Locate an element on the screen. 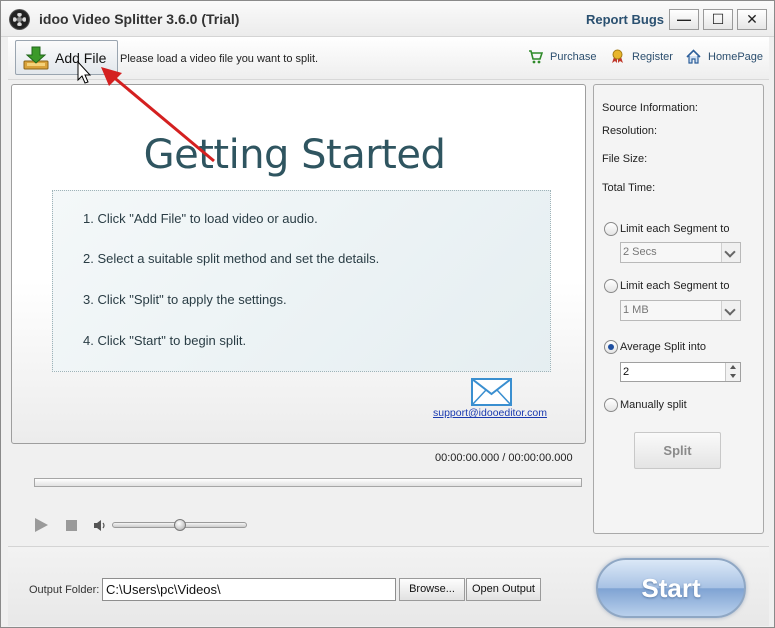  resolution-label: Resolution: is located at coordinates (630, 131).